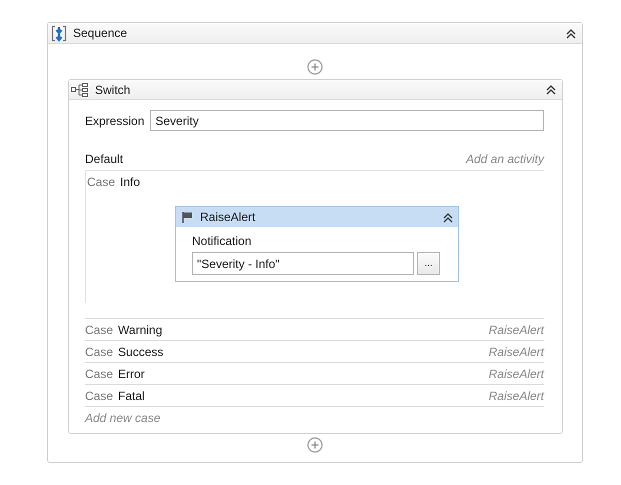  I want to click on sequence-icon, so click(59, 33).